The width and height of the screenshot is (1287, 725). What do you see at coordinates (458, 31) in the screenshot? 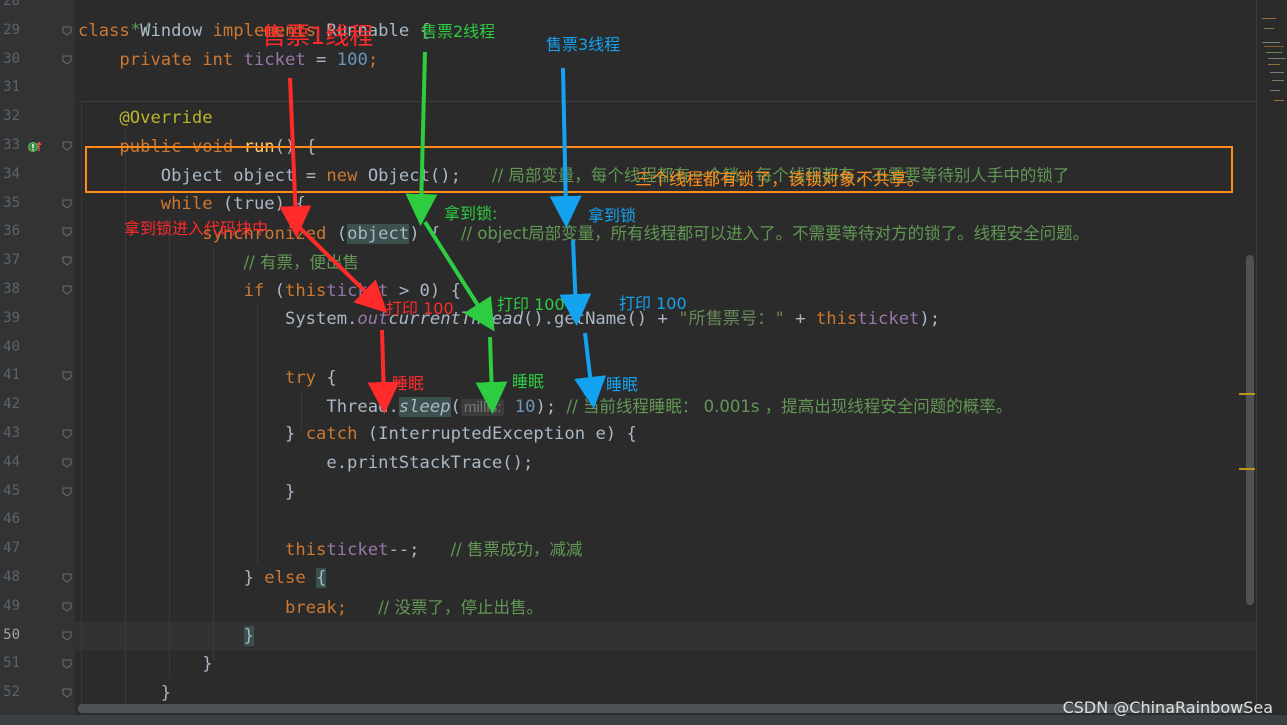
I see `thread2-label: 售票2线程` at bounding box center [458, 31].